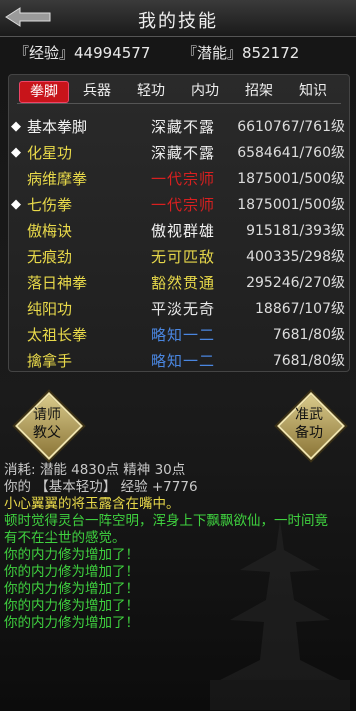 This screenshot has width=356, height=711. Describe the element at coordinates (57, 283) in the screenshot. I see `skill-name: 落日神拳` at that location.